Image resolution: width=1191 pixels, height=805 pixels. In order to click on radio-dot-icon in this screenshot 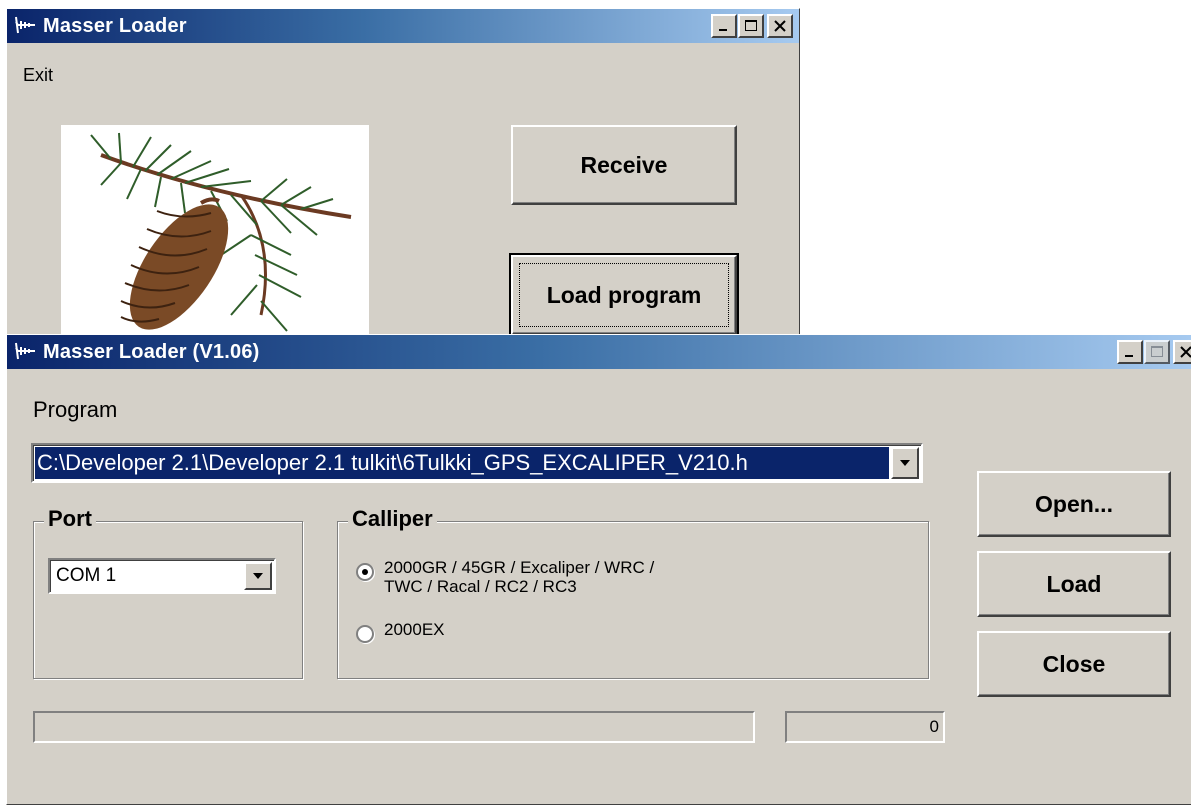, I will do `click(365, 572)`.